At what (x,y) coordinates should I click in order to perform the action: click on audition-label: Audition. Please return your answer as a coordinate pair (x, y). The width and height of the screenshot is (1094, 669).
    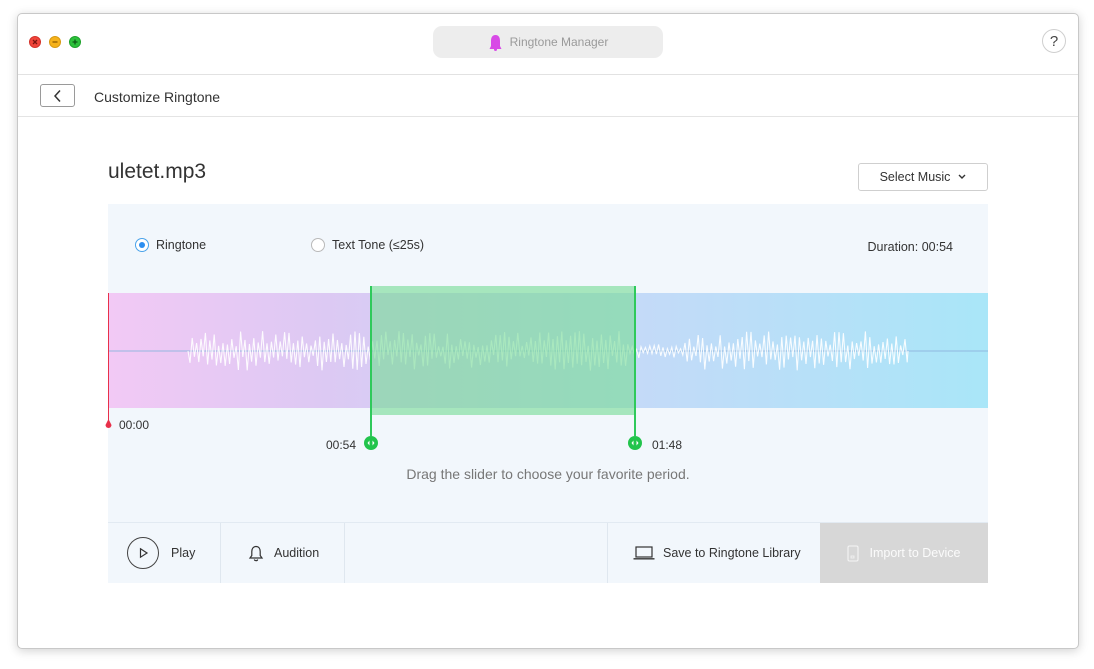
    Looking at the image, I should click on (297, 553).